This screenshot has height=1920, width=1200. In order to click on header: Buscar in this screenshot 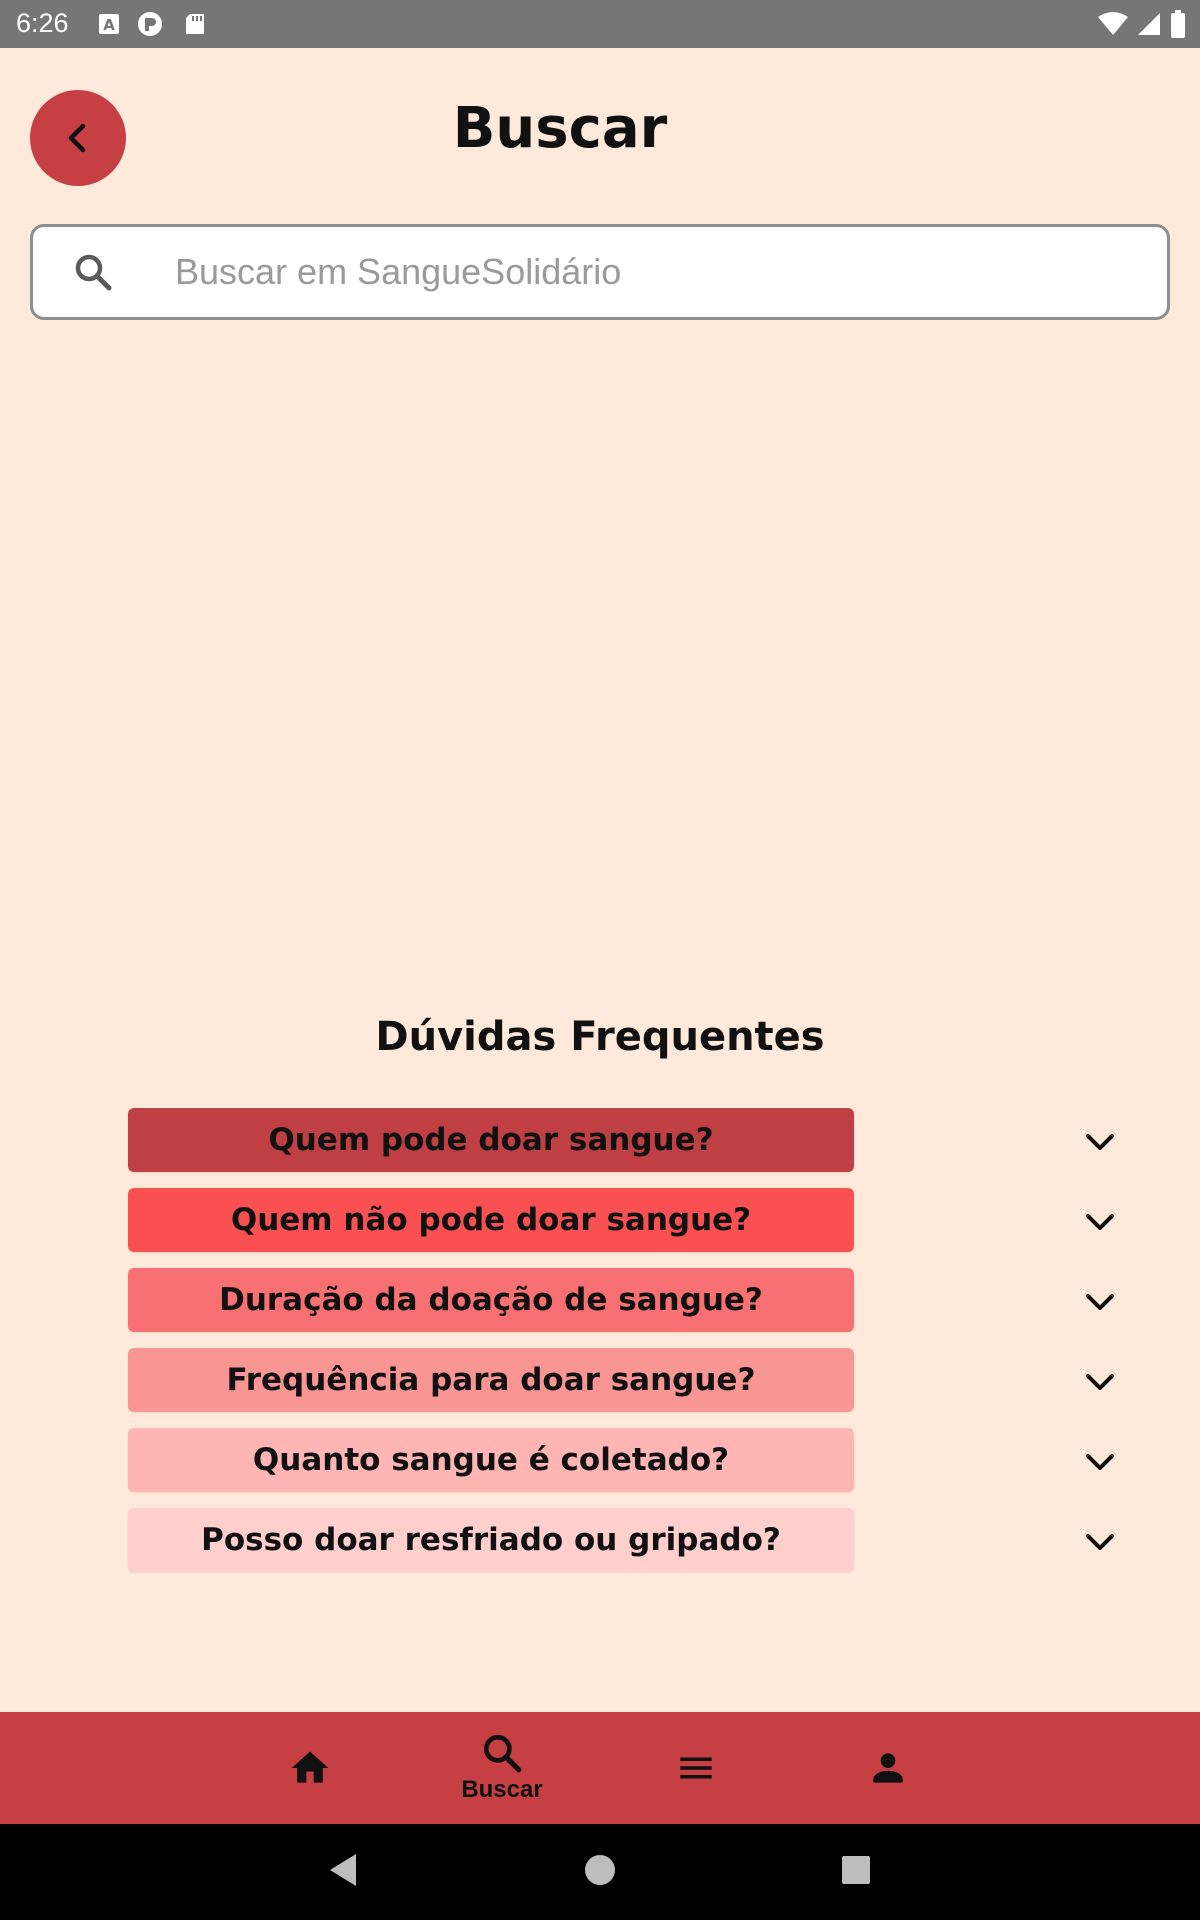, I will do `click(600, 133)`.